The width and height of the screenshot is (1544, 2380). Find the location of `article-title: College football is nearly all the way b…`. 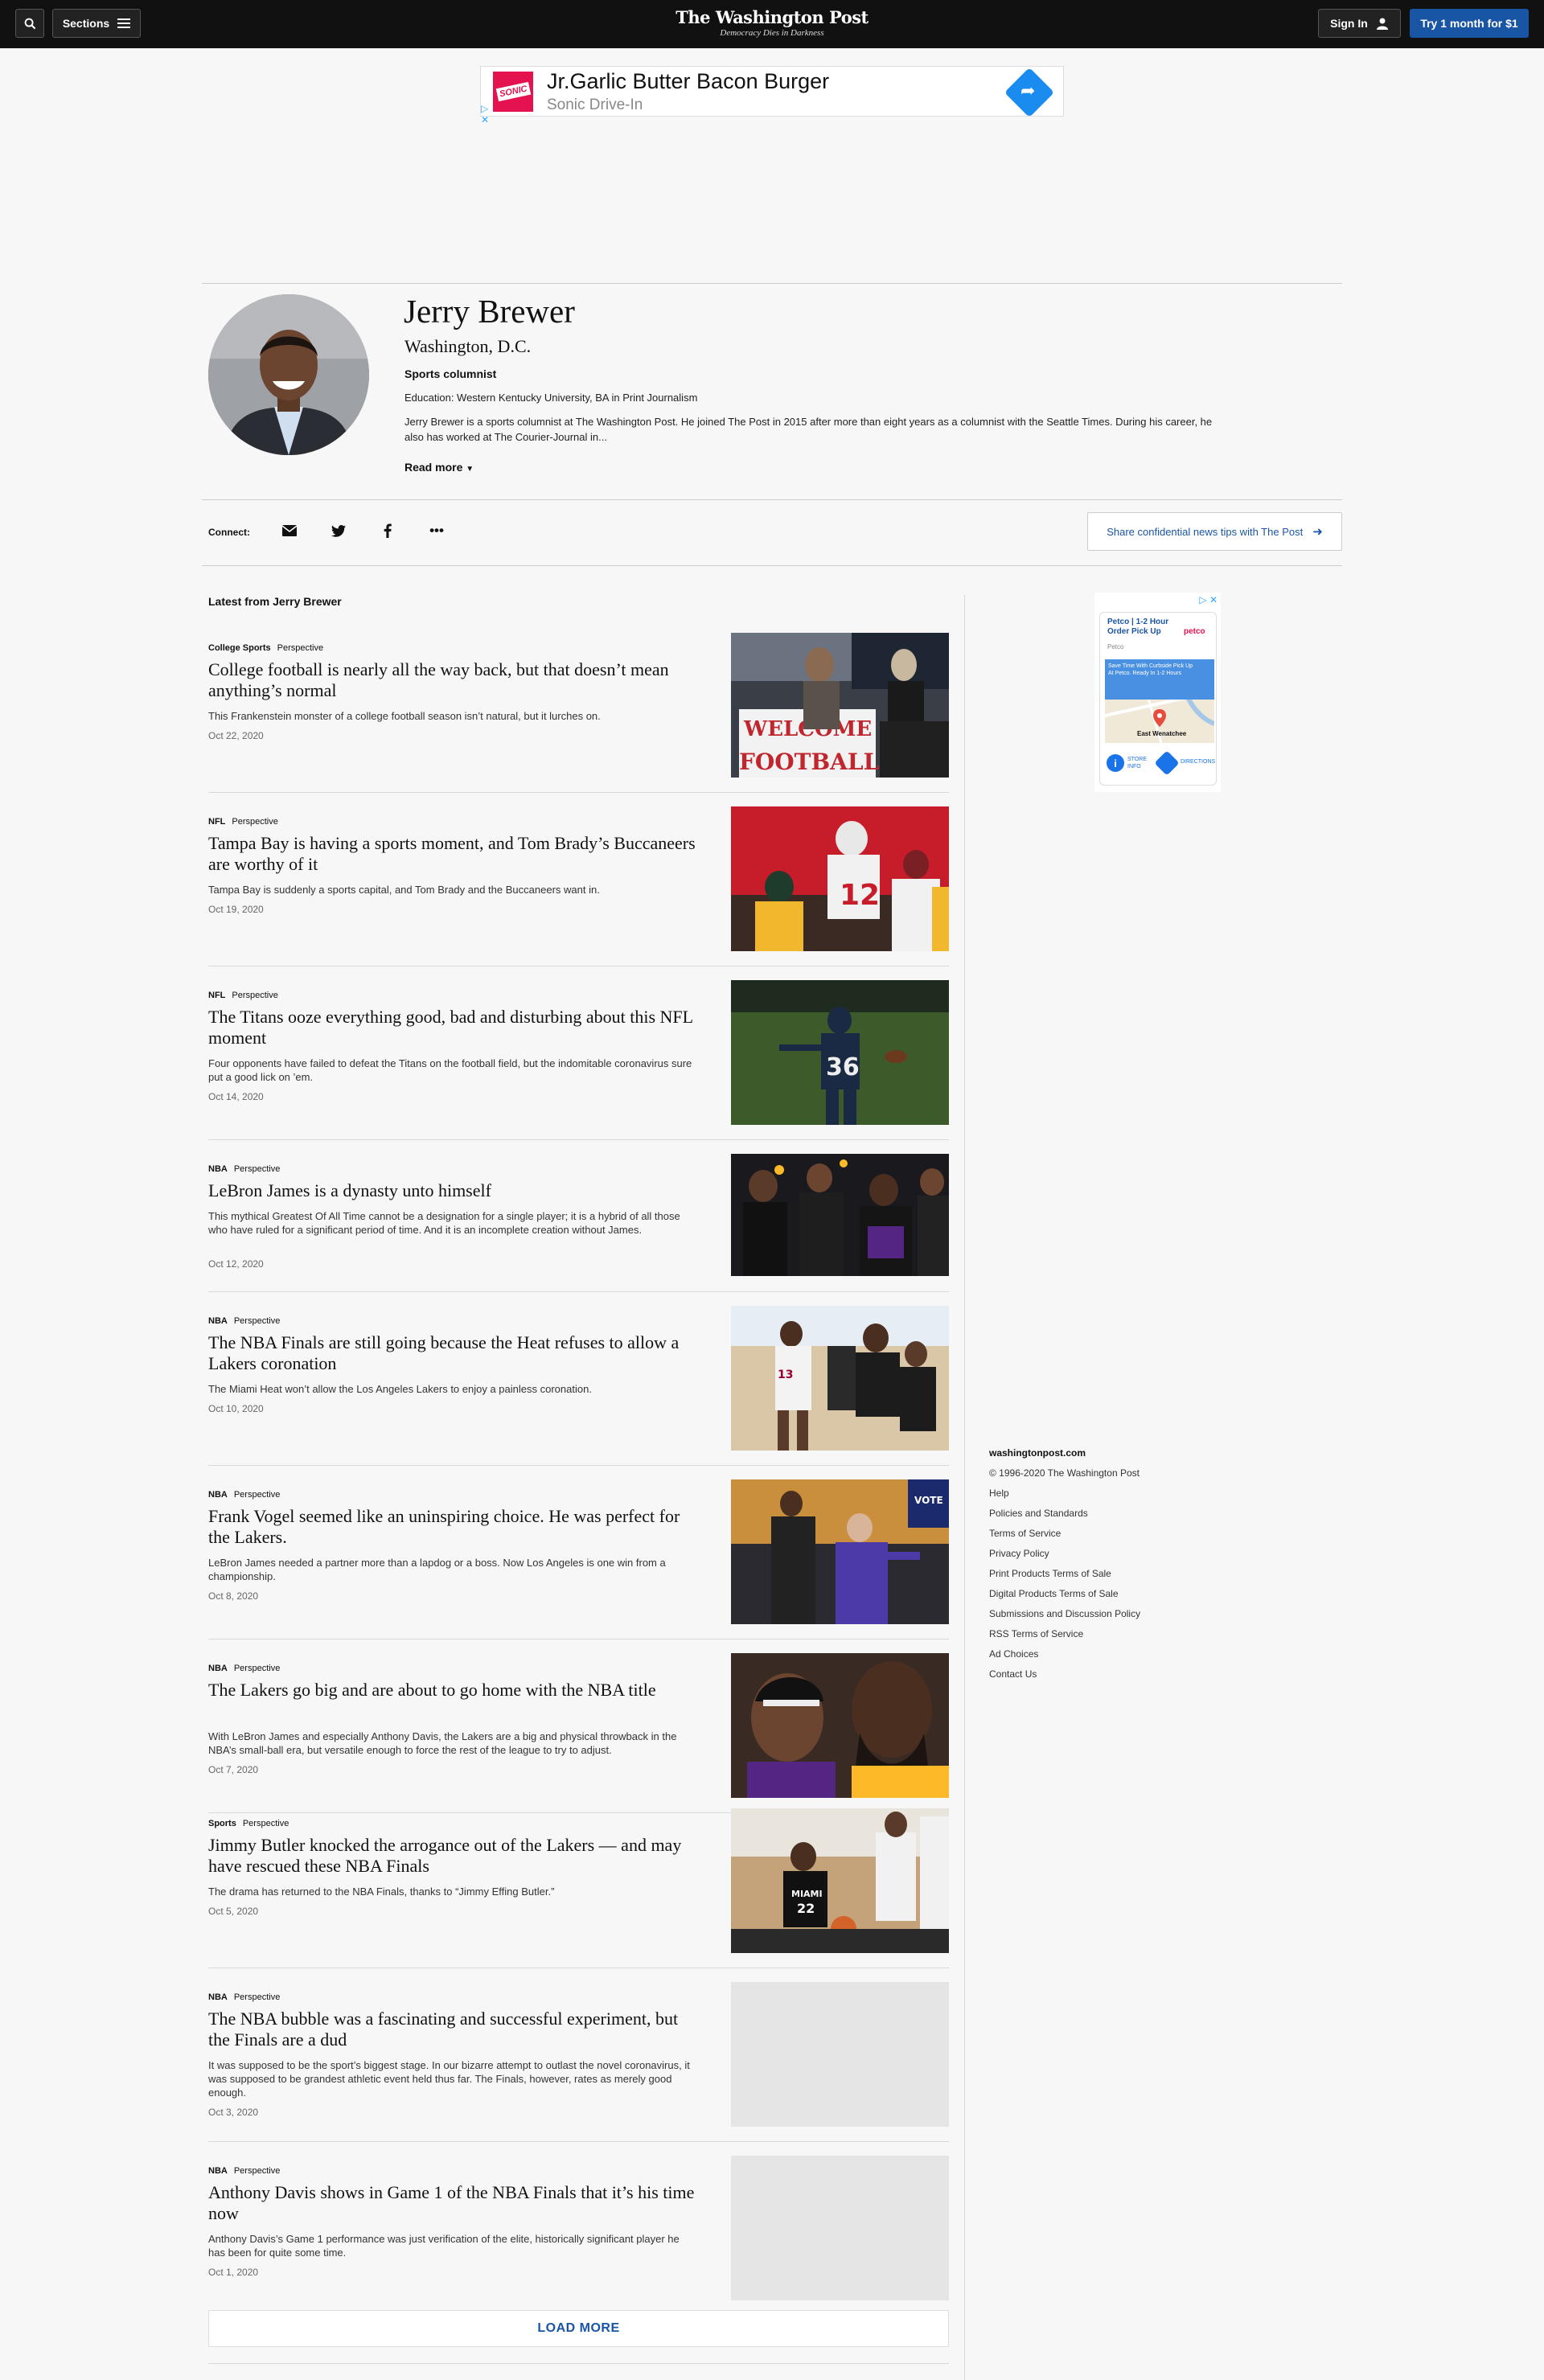

article-title: College football is nearly all the way b… is located at coordinates (454, 680).